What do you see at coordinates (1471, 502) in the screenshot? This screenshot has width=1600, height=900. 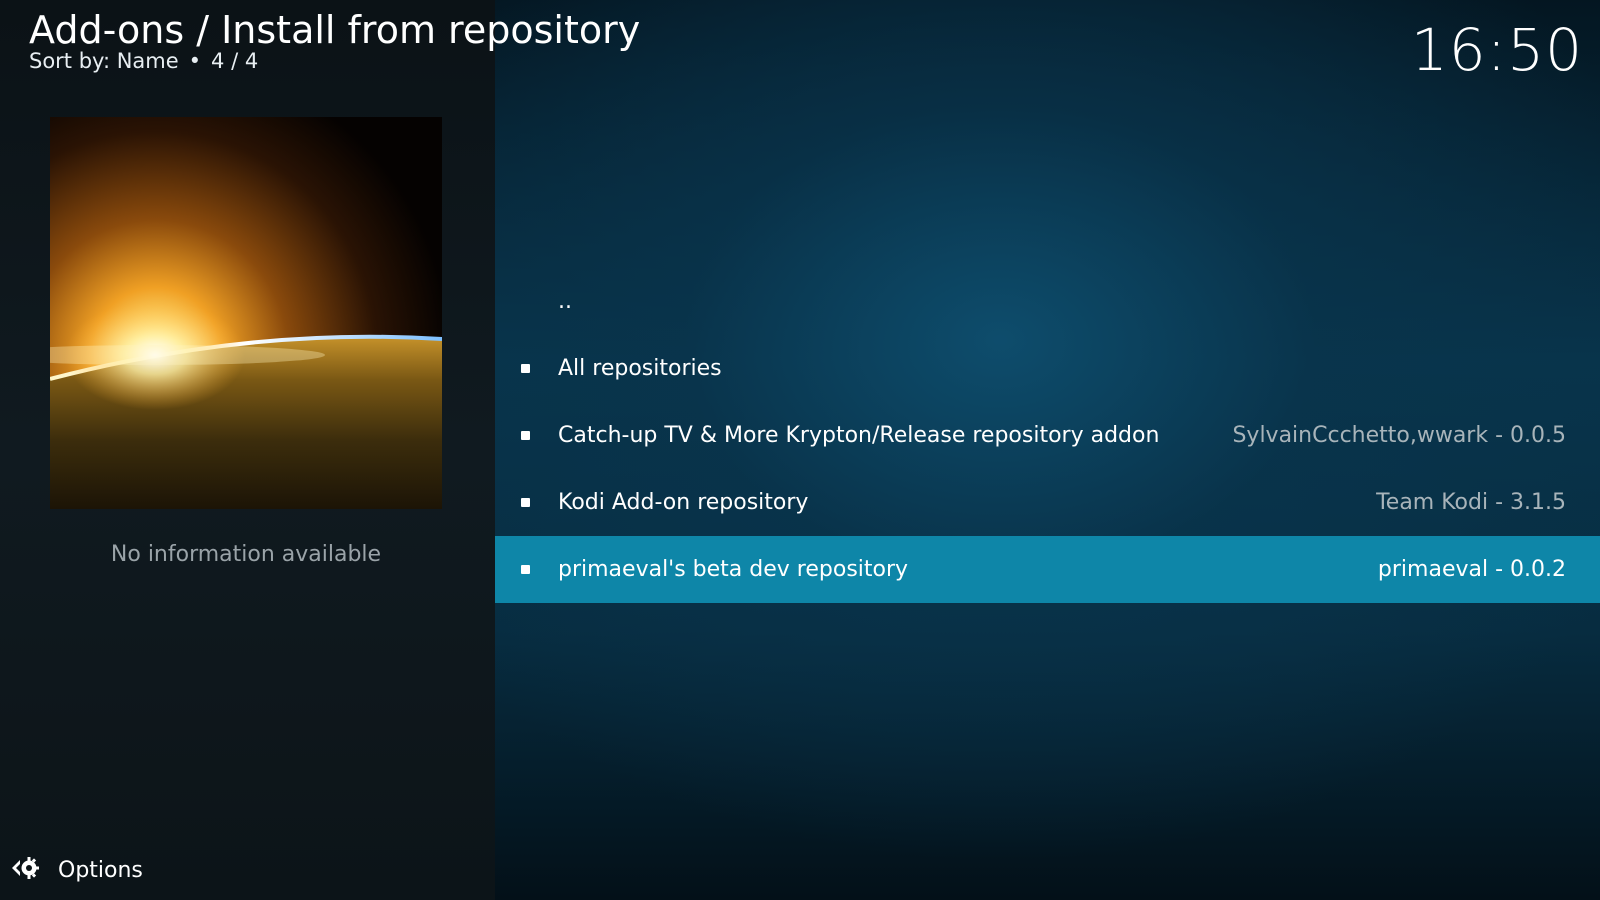 I see `list-item-meta: Team Kodi - 3.1.5` at bounding box center [1471, 502].